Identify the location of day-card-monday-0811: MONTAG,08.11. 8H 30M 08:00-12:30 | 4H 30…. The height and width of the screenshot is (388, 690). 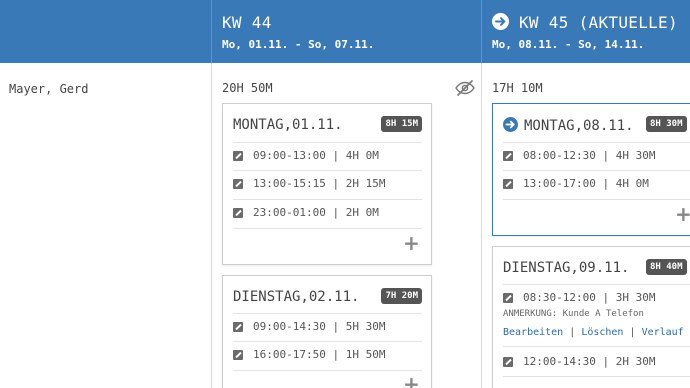
(591, 169).